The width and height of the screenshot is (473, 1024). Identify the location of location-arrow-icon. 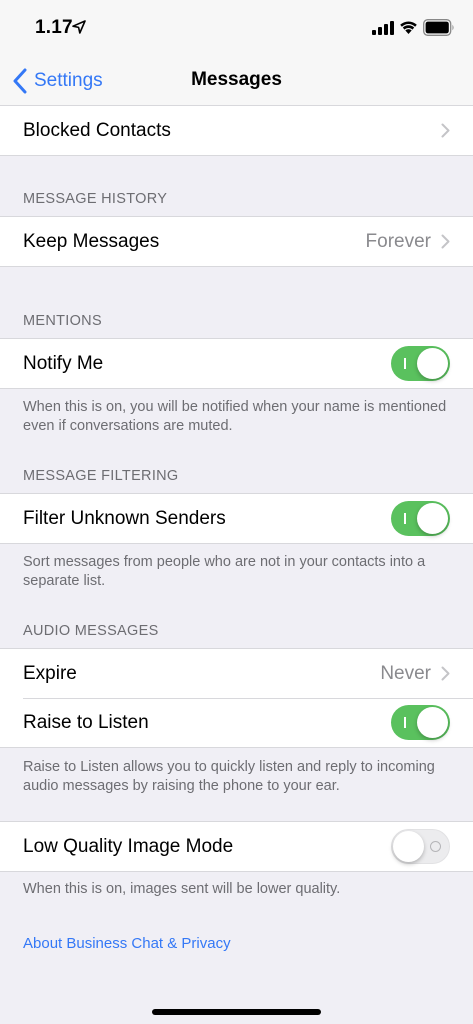
(79, 27).